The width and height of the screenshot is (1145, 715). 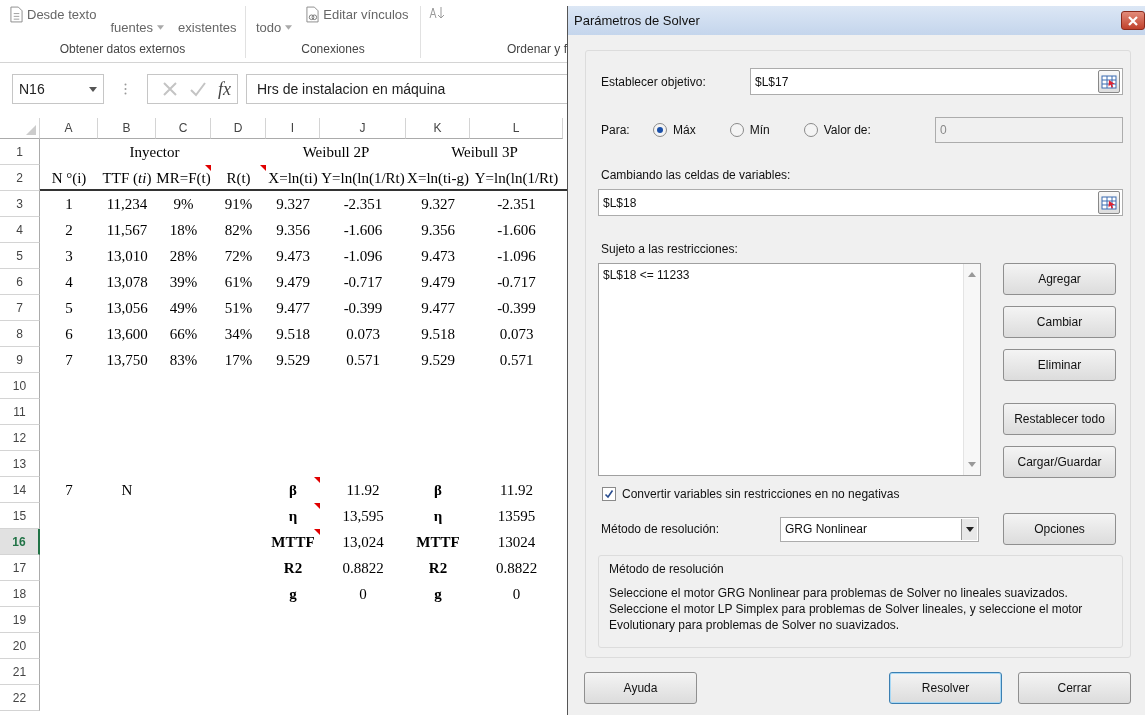 I want to click on scroll-up-icon, so click(x=972, y=274).